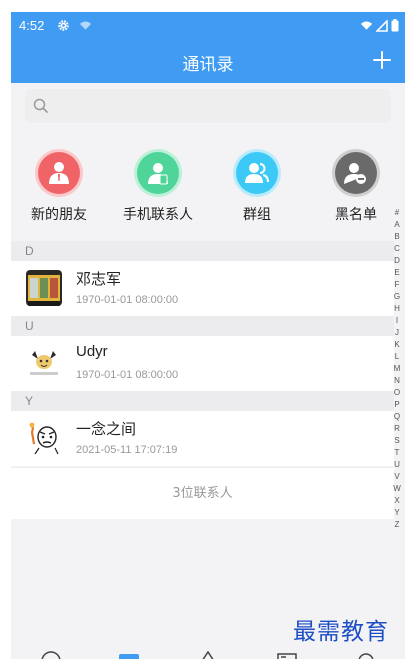  Describe the element at coordinates (366, 25) in the screenshot. I see `wifi-icon` at that location.